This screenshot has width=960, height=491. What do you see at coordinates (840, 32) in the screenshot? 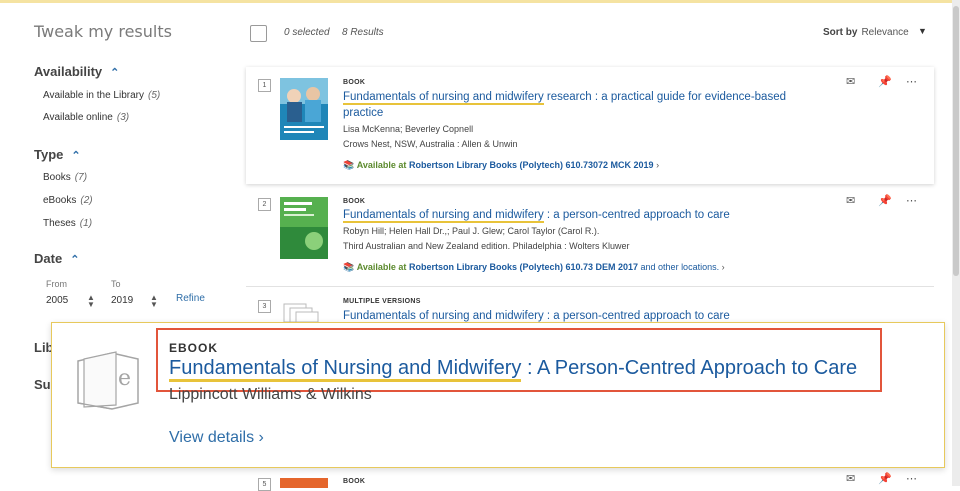
I see `sort-label: Sort by` at bounding box center [840, 32].